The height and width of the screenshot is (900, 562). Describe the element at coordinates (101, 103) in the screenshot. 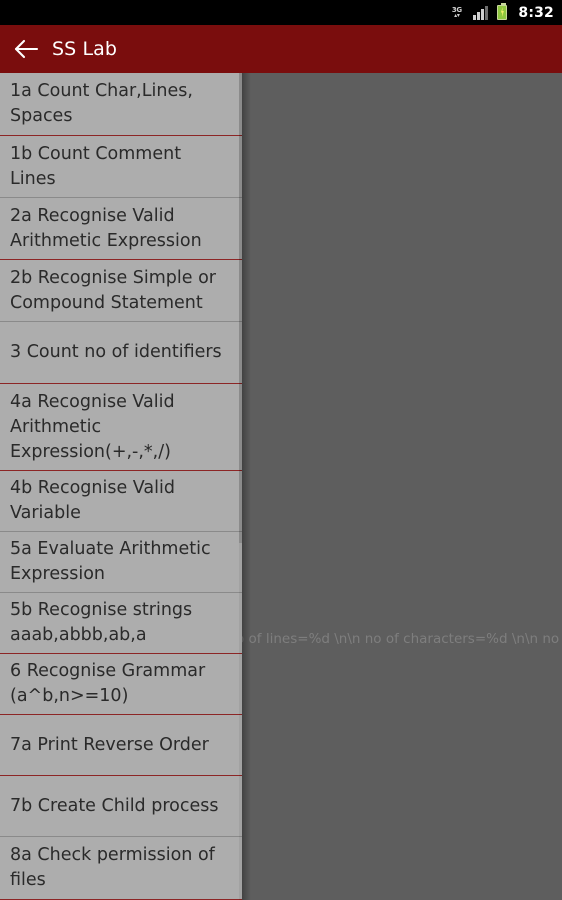

I see `drawer-item-label: 1a Count Char,Lines, Spaces` at that location.